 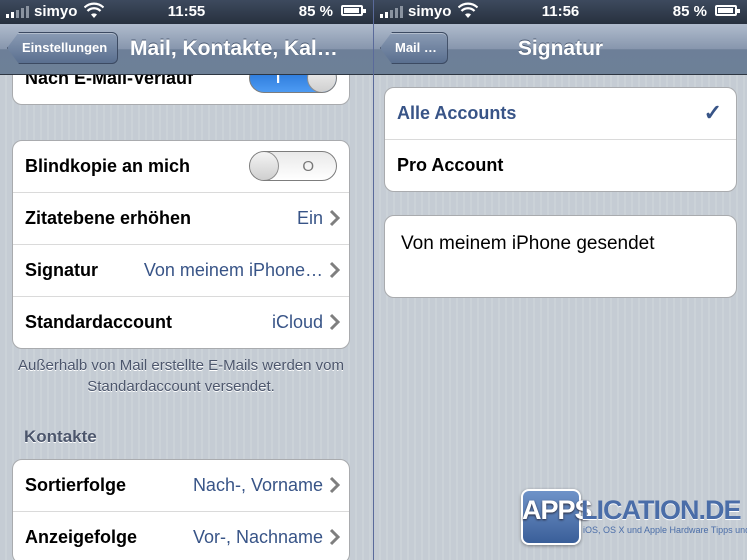 What do you see at coordinates (62, 270) in the screenshot?
I see `signatur-label: Signatur` at bounding box center [62, 270].